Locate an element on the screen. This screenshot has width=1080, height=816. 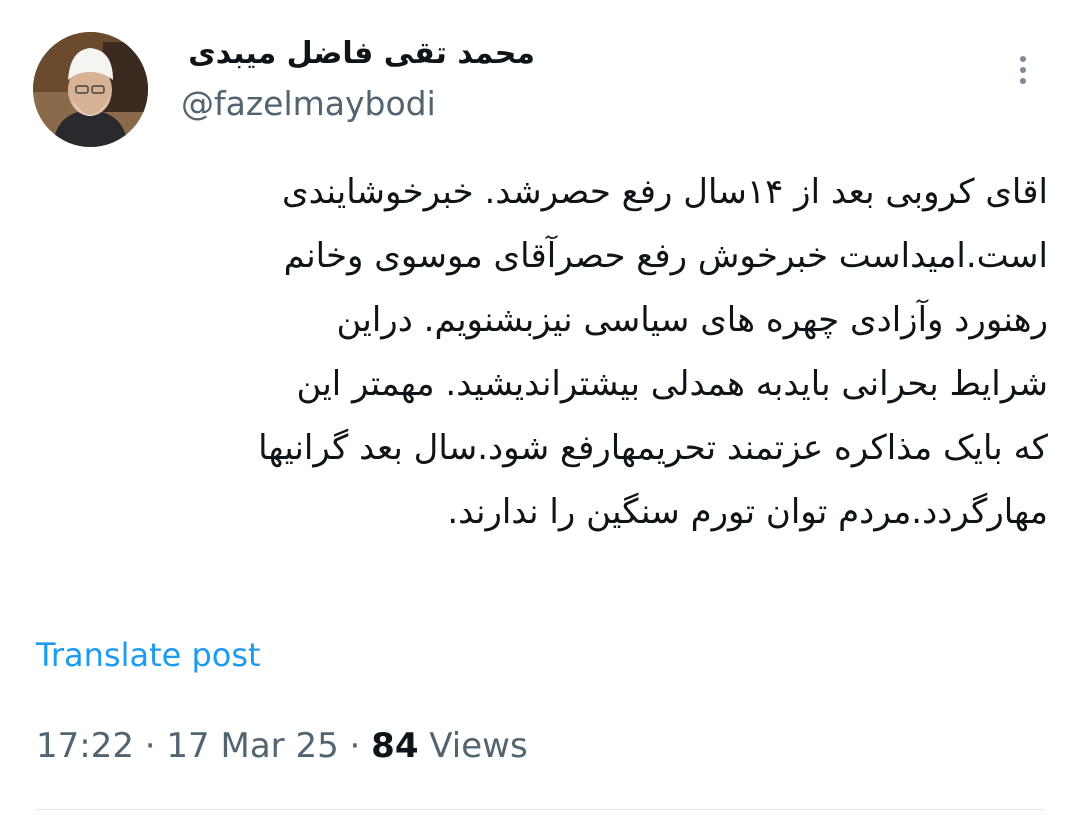
avatar is located at coordinates (90, 89).